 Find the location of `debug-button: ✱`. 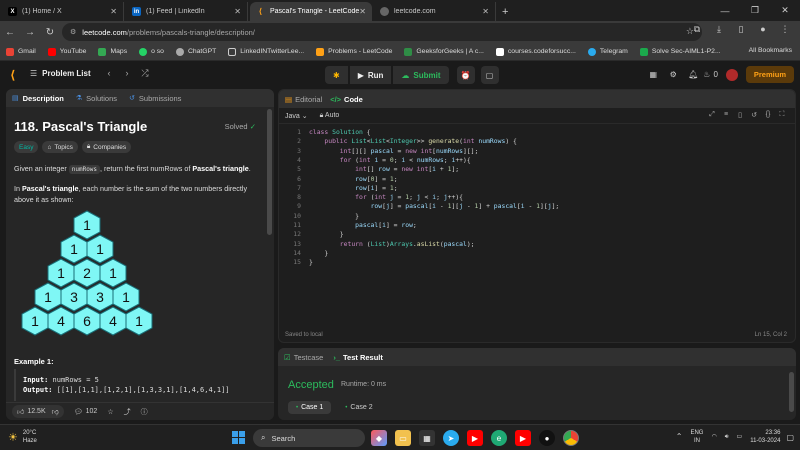

debug-button: ✱ is located at coordinates (336, 75).